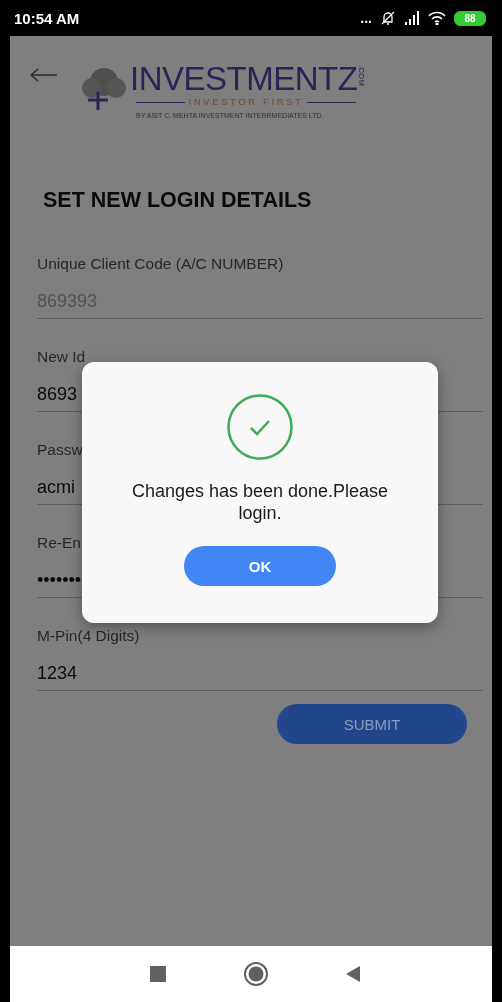 The width and height of the screenshot is (502, 1002). What do you see at coordinates (62, 357) in the screenshot?
I see `field-label: New Id` at bounding box center [62, 357].